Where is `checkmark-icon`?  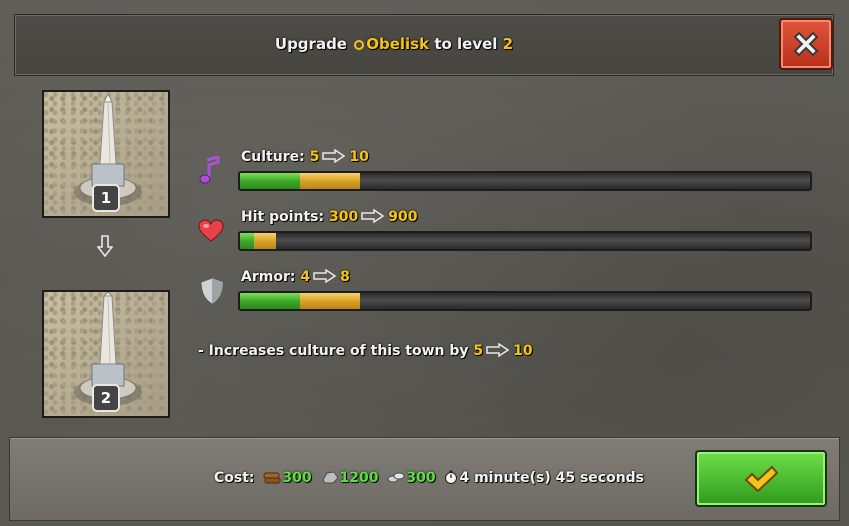 checkmark-icon is located at coordinates (761, 478).